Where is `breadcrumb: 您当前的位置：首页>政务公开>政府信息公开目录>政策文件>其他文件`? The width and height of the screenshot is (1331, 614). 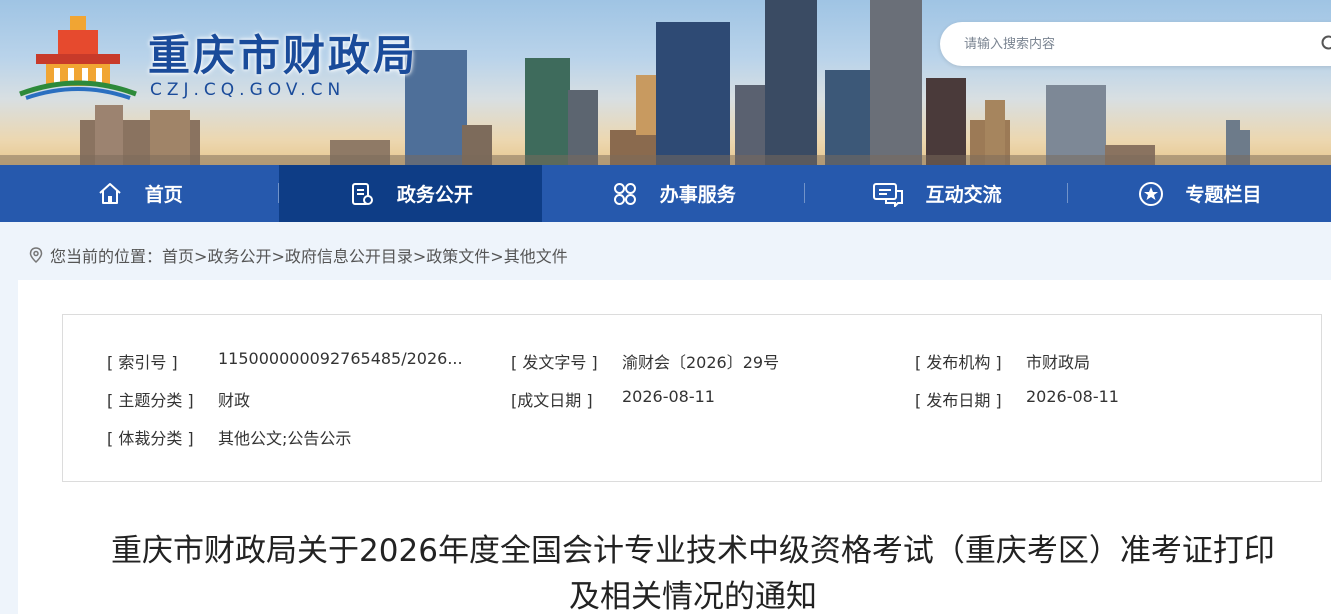
breadcrumb: 您当前的位置：首页>政务公开>政府信息公开目录>政策文件>其他文件 is located at coordinates (298, 255).